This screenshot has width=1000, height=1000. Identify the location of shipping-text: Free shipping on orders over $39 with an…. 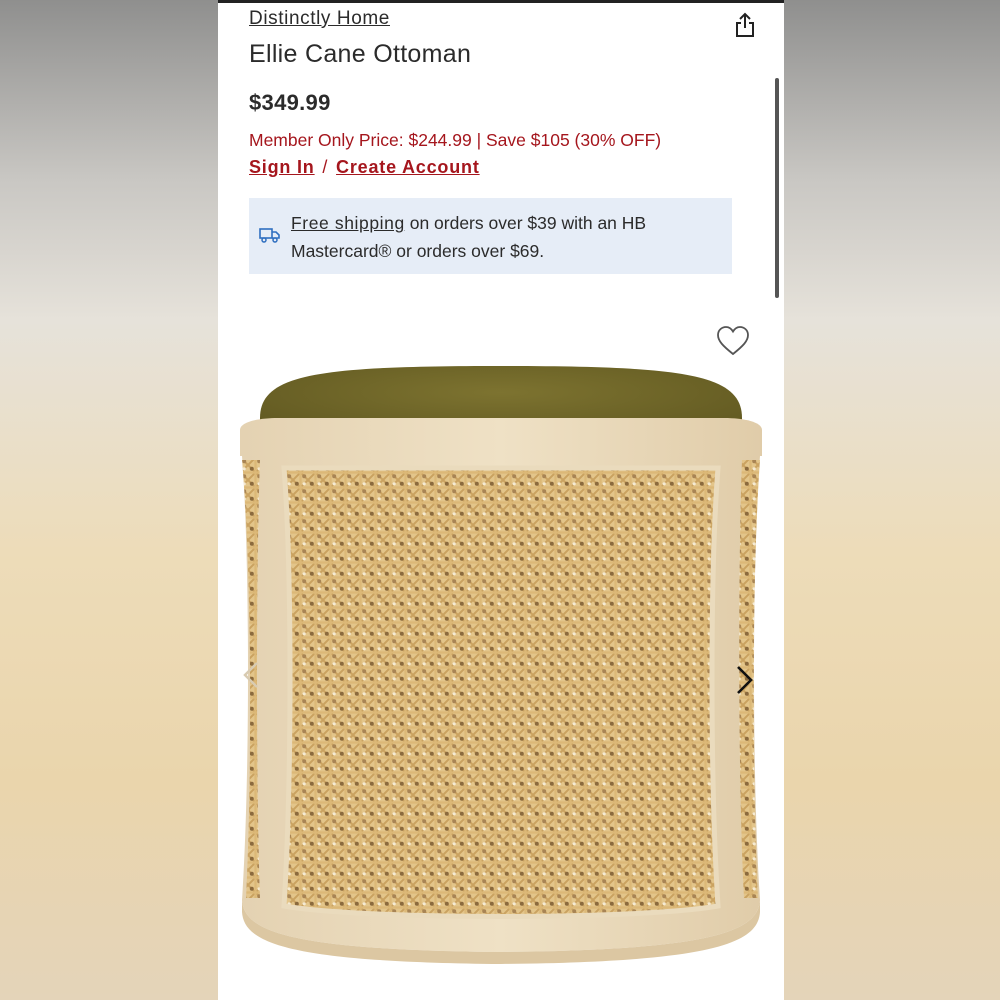
(506, 237).